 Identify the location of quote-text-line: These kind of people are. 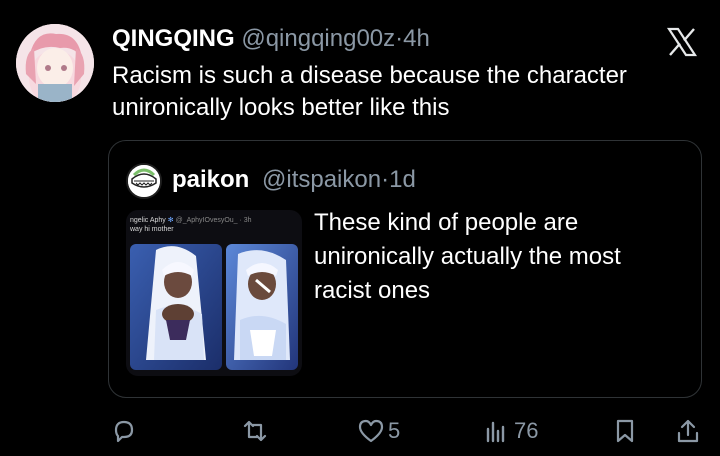
(446, 222).